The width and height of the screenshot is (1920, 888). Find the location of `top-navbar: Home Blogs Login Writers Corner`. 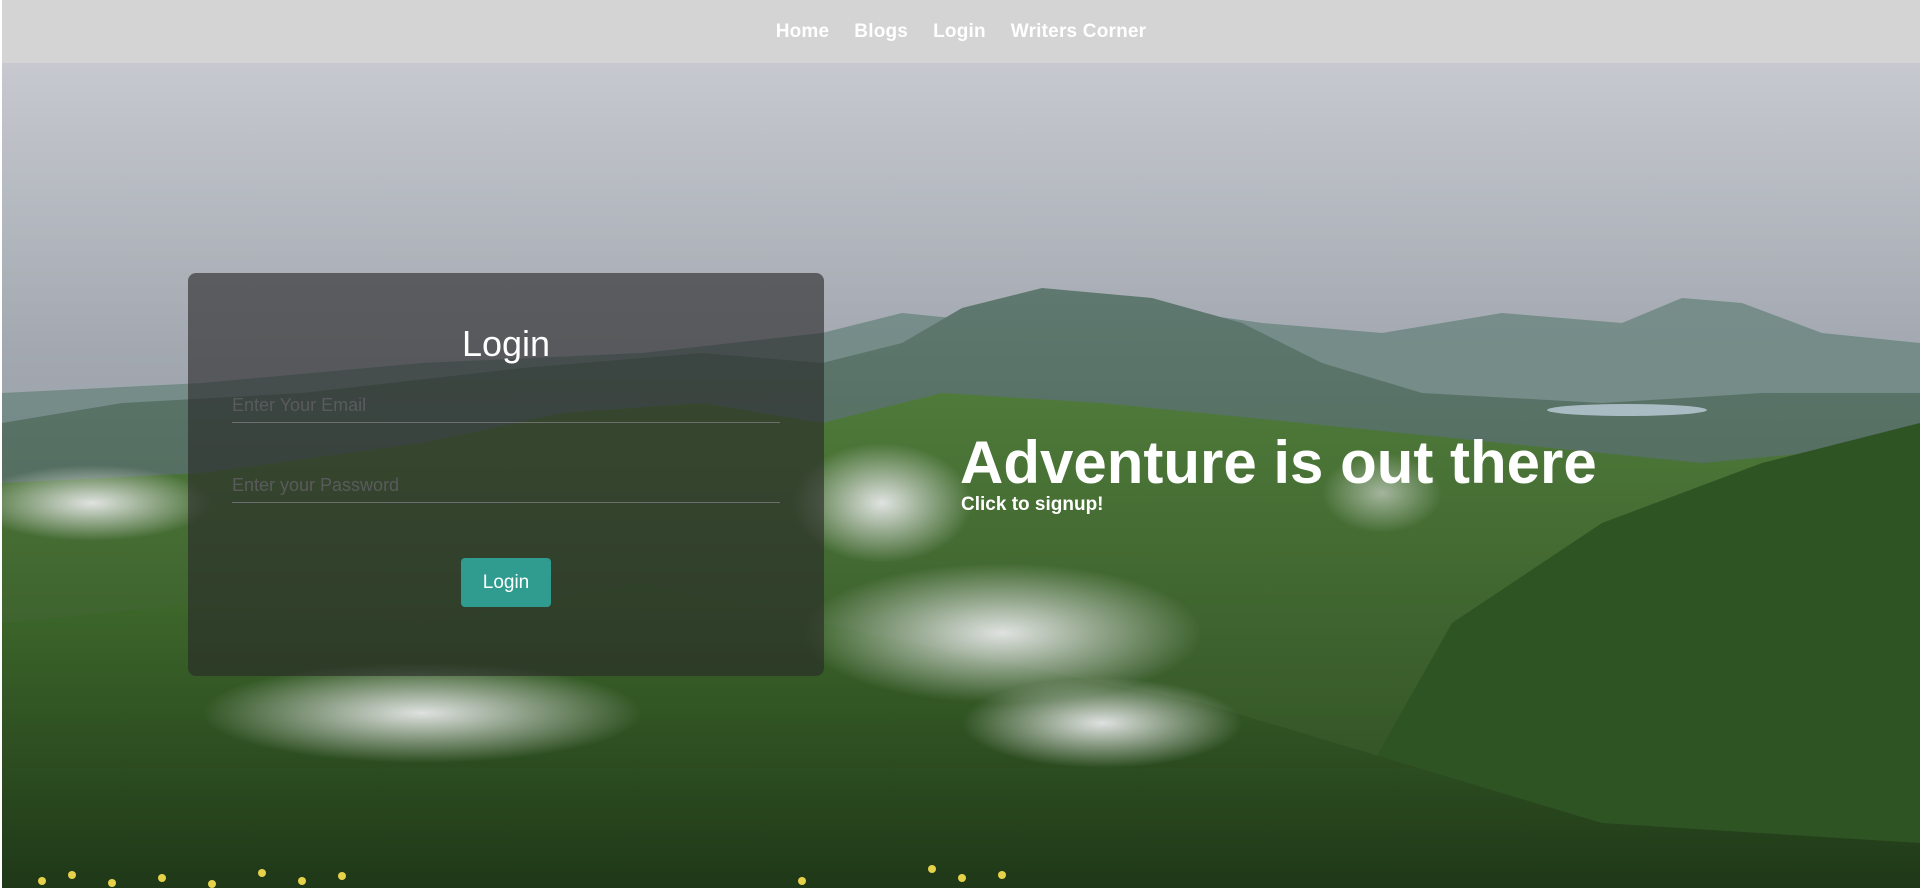

top-navbar: Home Blogs Login Writers Corner is located at coordinates (961, 31).